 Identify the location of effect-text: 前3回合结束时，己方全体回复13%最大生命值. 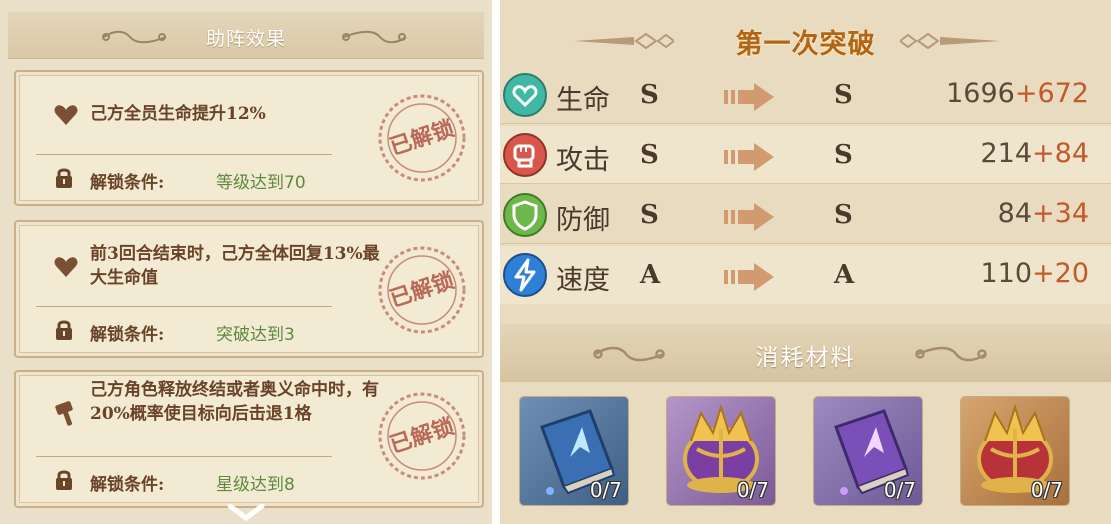
(235, 266).